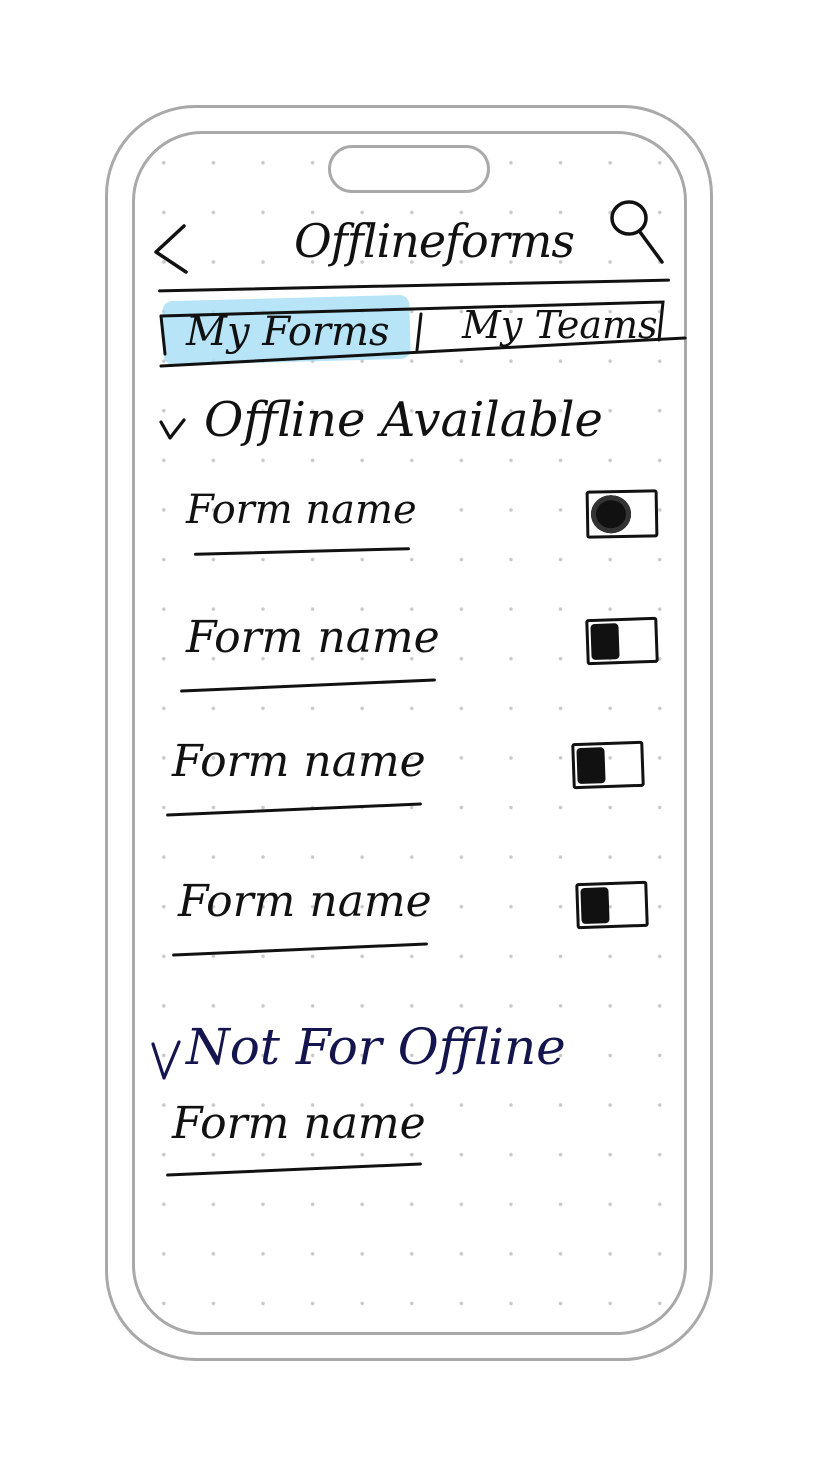  What do you see at coordinates (376, 1047) in the screenshot?
I see `section-heading-not-for-offline: Not For Offline` at bounding box center [376, 1047].